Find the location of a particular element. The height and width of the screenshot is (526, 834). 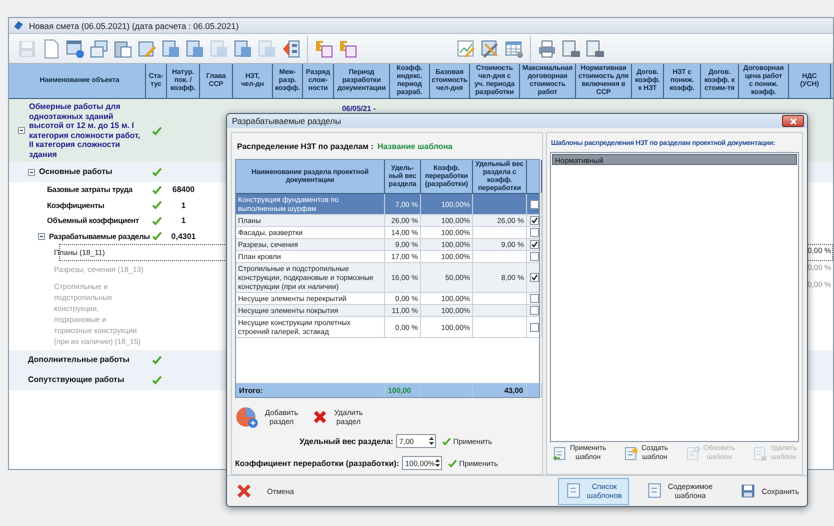

value-cell: 68400 is located at coordinates (183, 189).